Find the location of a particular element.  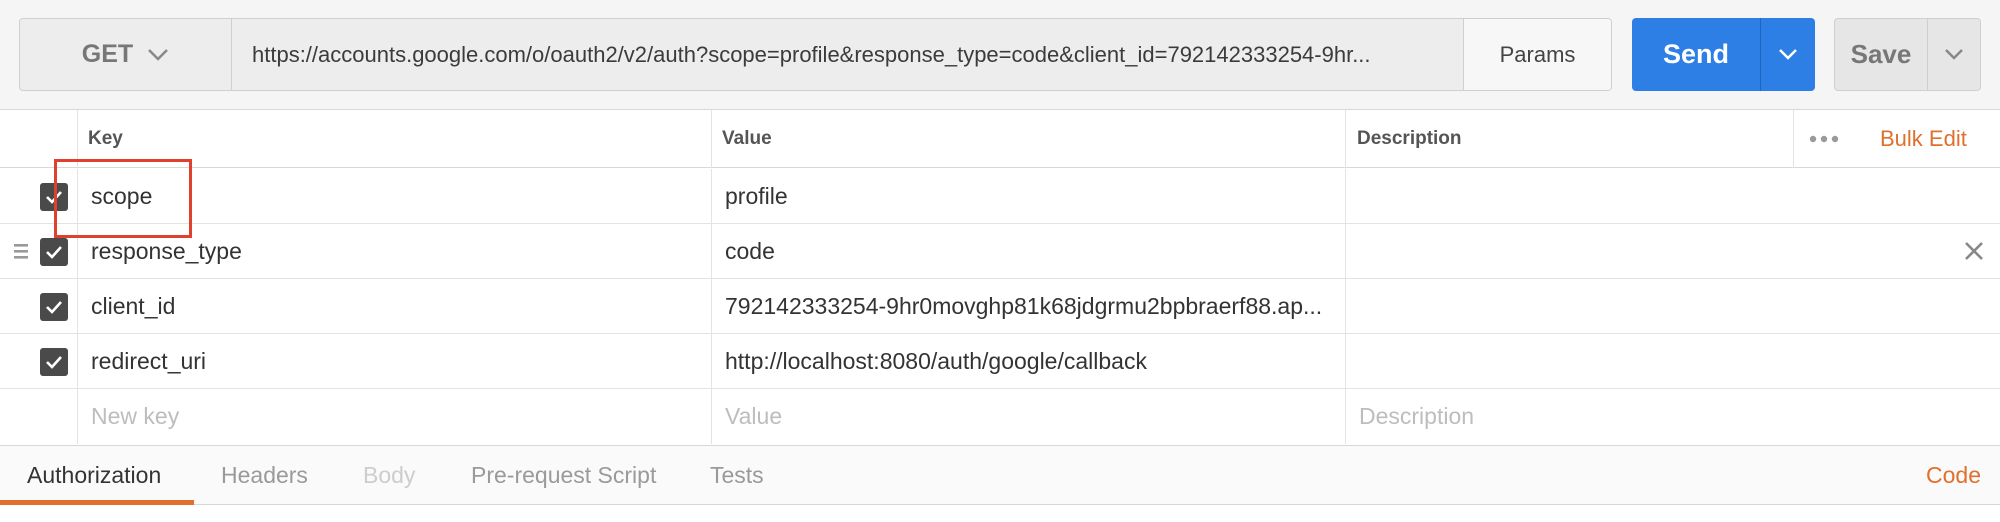

table-row: response_type code is located at coordinates (1000, 251).